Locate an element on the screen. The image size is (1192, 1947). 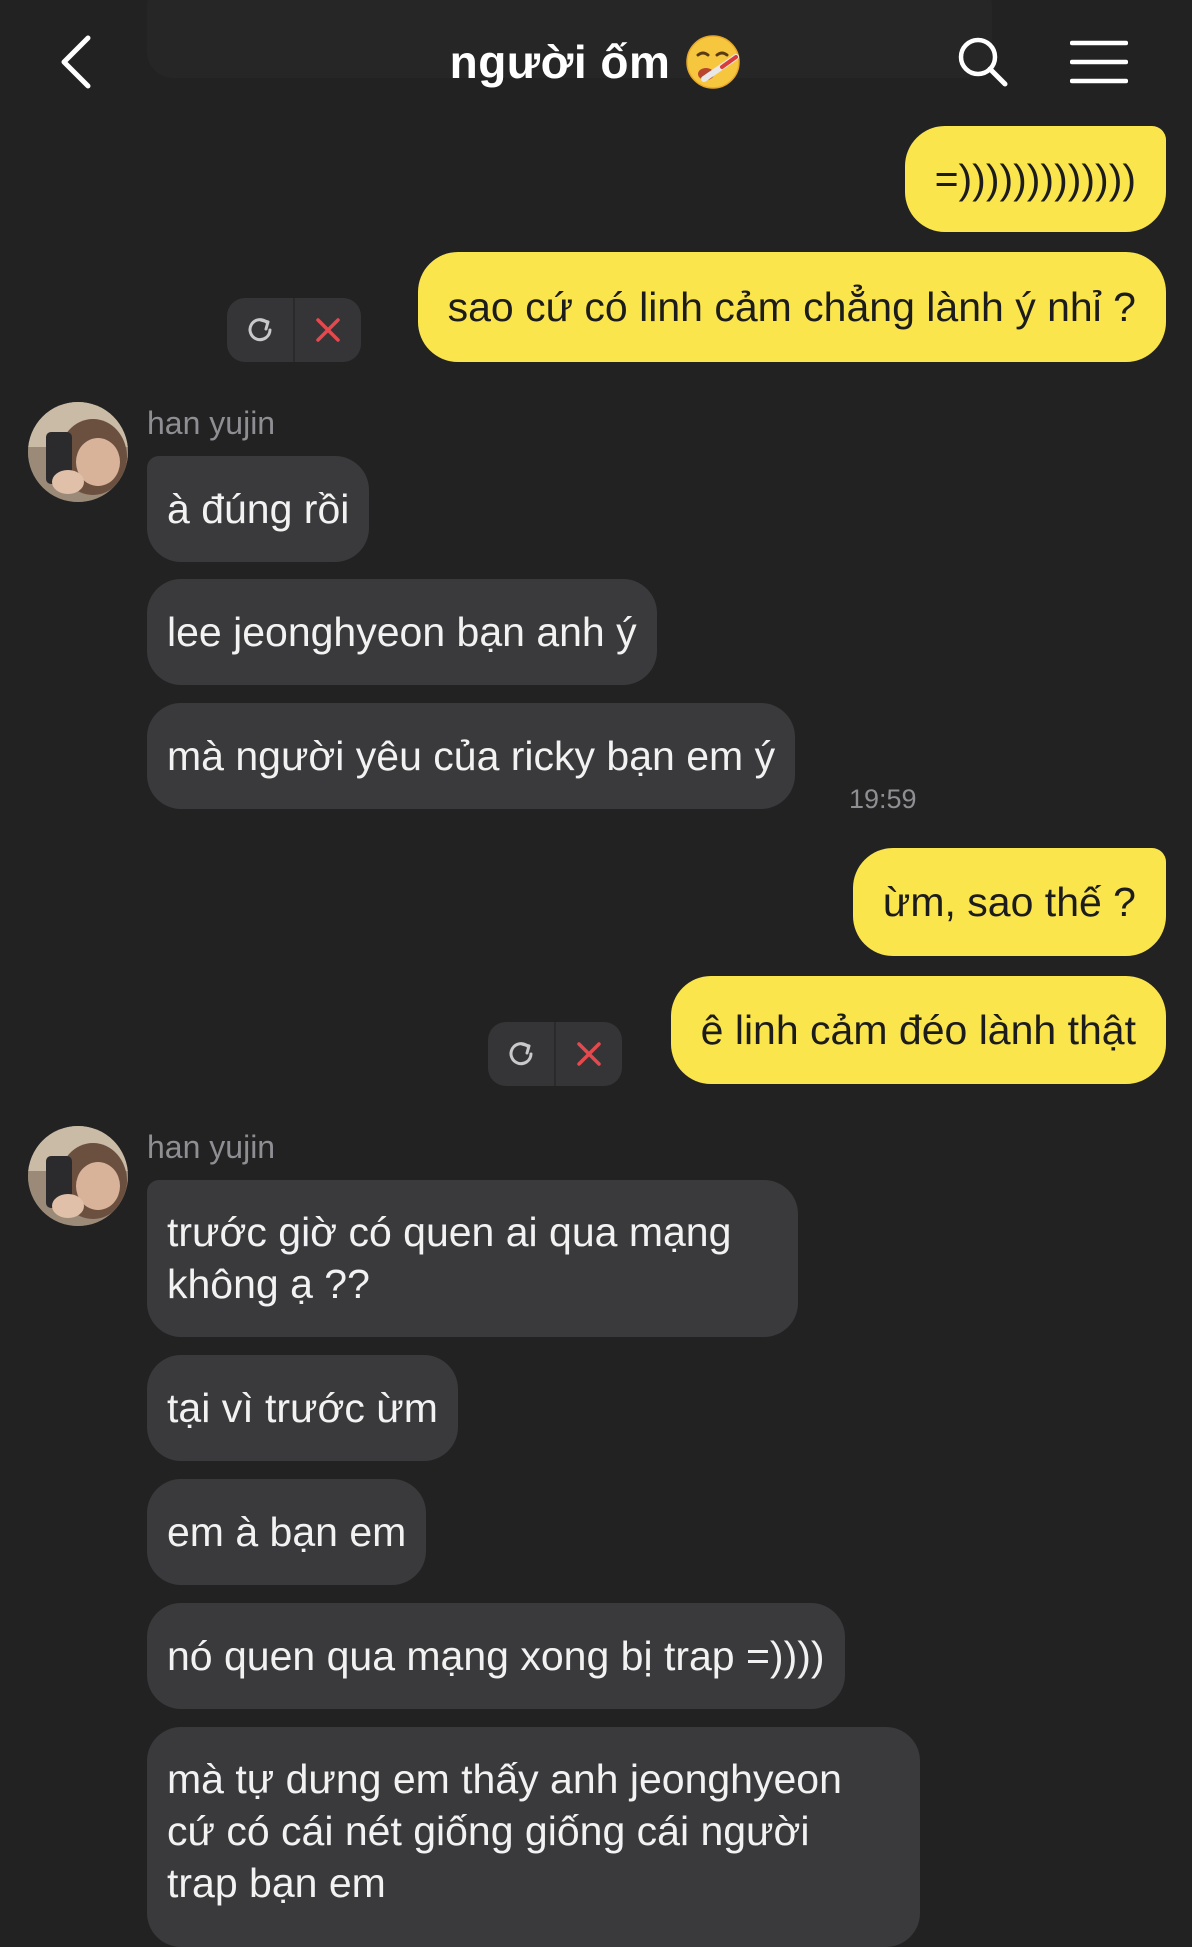
message-text: mà người yêu của ricky bạn em ý is located at coordinates (471, 756).